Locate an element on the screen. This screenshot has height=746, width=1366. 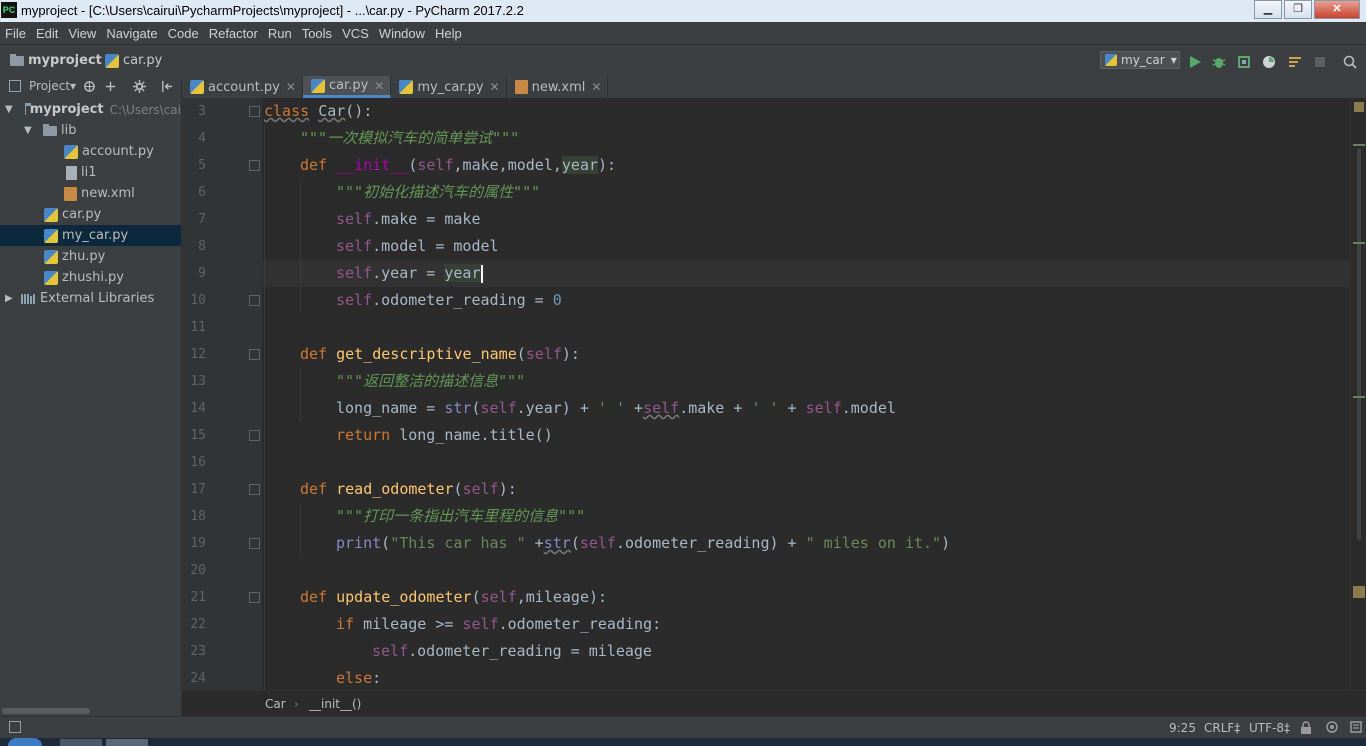
collapse-all-icon is located at coordinates (110, 86).